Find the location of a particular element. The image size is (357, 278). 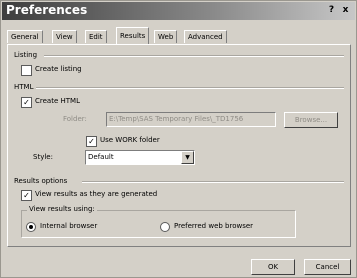

create-html-label: Create HTML is located at coordinates (57, 101).